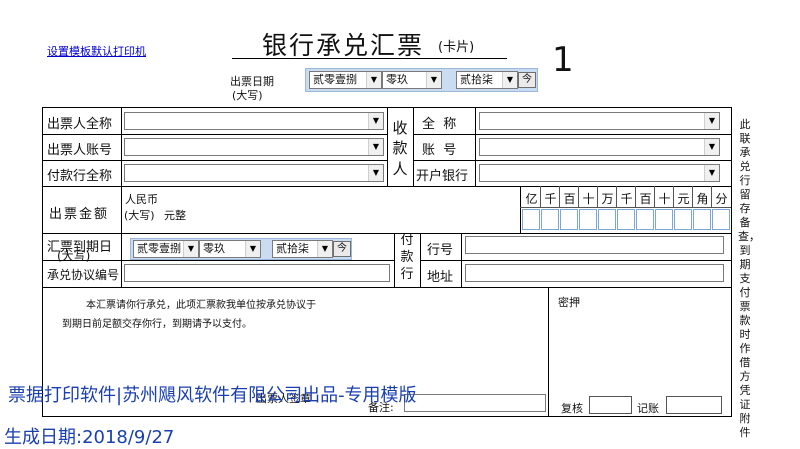  I want to click on drawer-name-select: ▼, so click(254, 121).